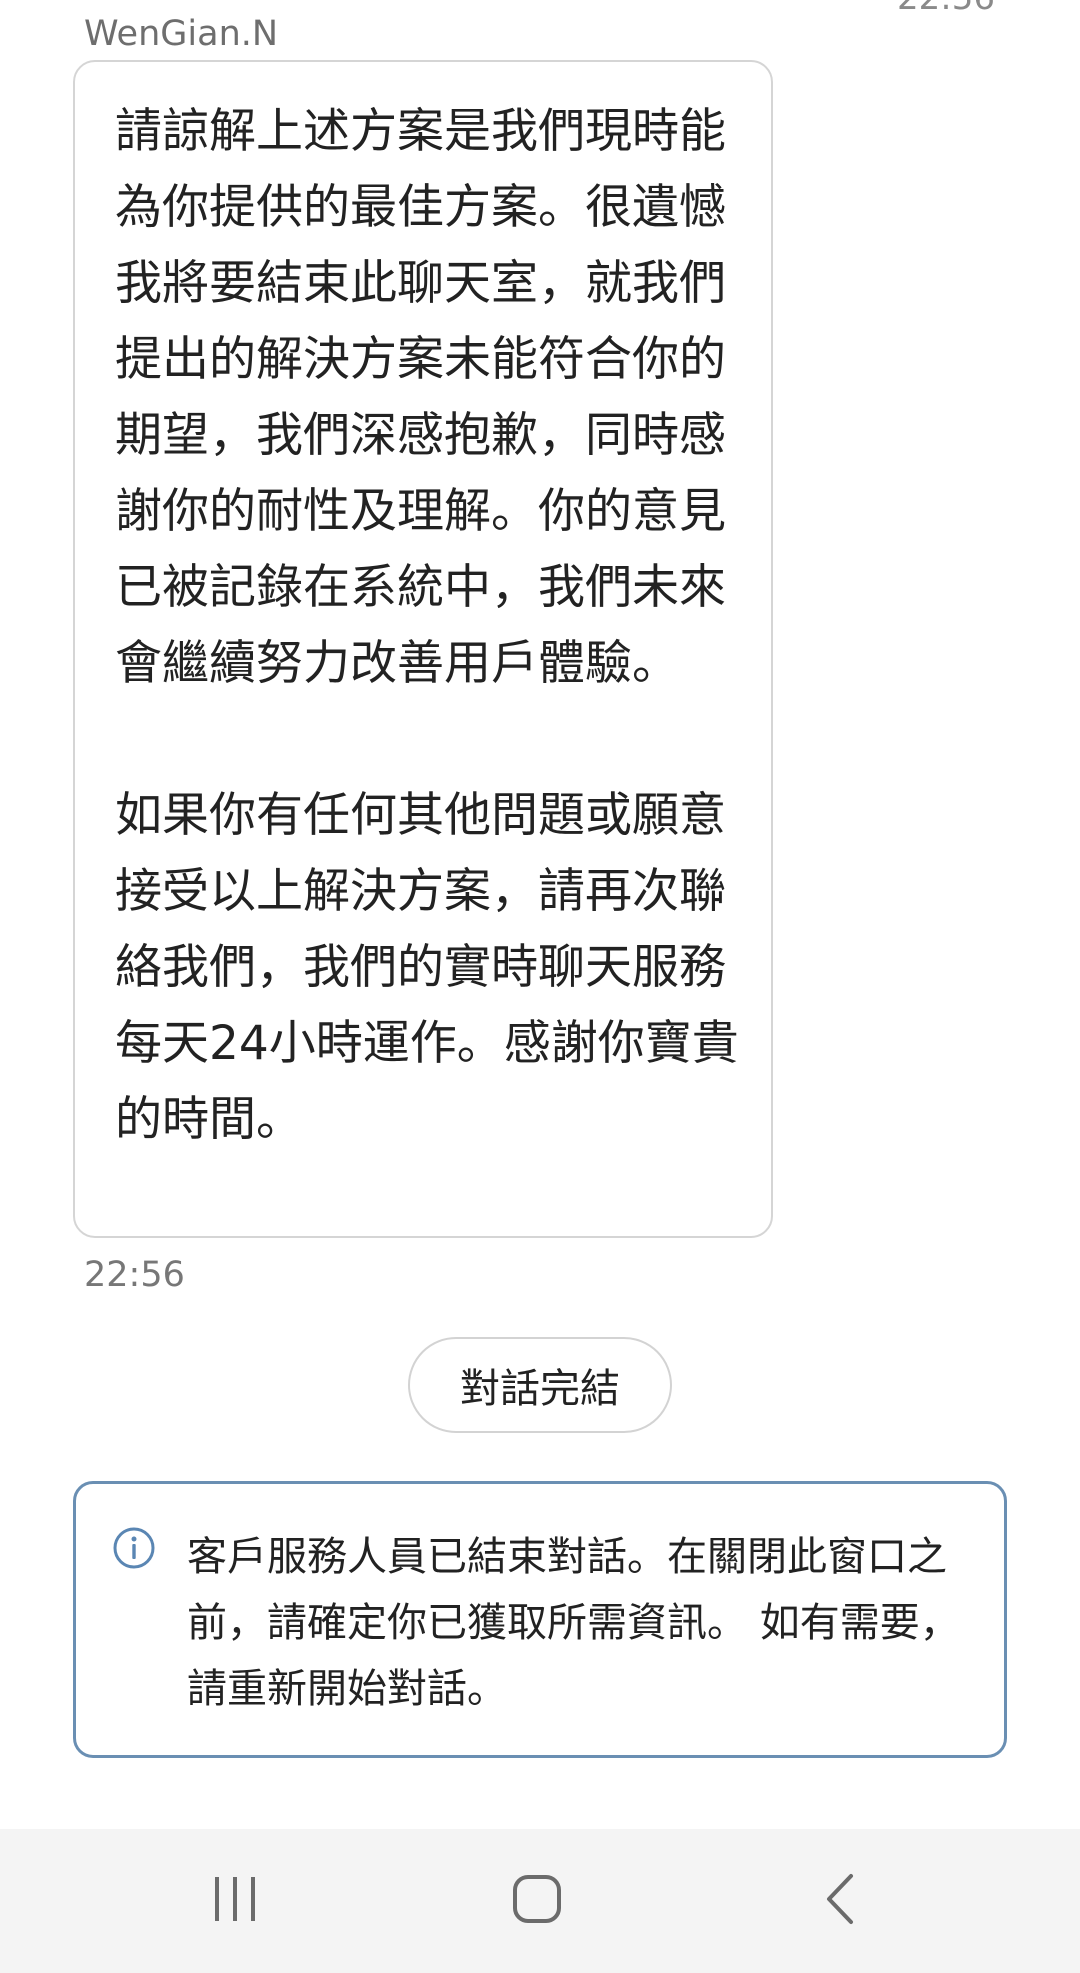 This screenshot has height=1973, width=1080. What do you see at coordinates (134, 1548) in the screenshot?
I see `info-icon` at bounding box center [134, 1548].